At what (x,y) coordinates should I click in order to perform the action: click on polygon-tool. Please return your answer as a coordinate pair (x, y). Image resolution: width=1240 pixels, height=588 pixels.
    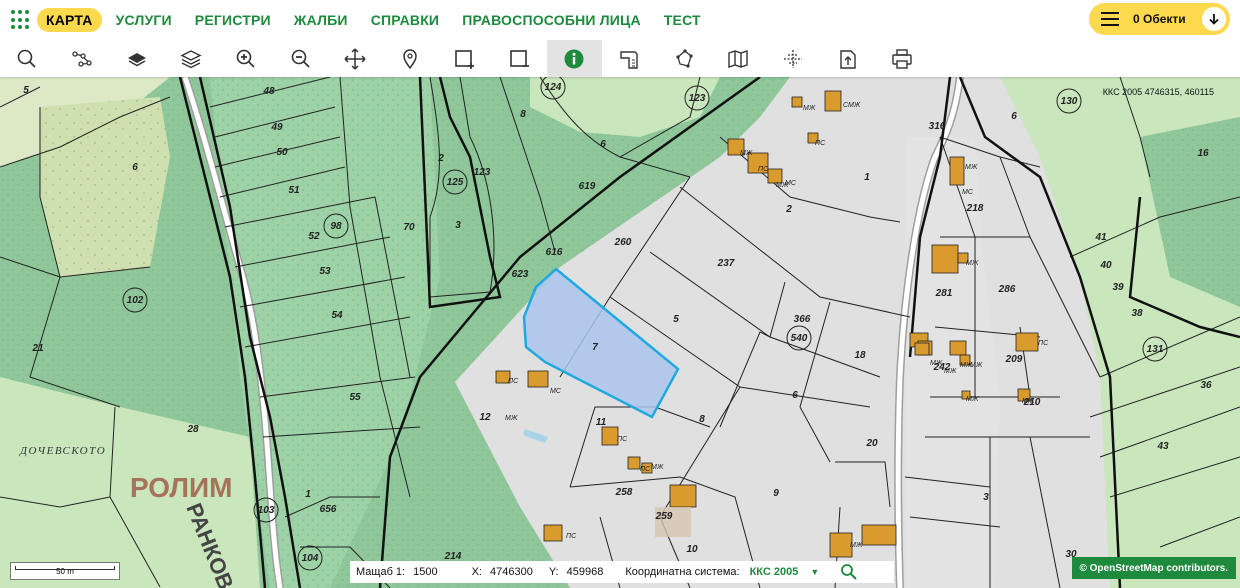
    Looking at the image, I should click on (683, 58).